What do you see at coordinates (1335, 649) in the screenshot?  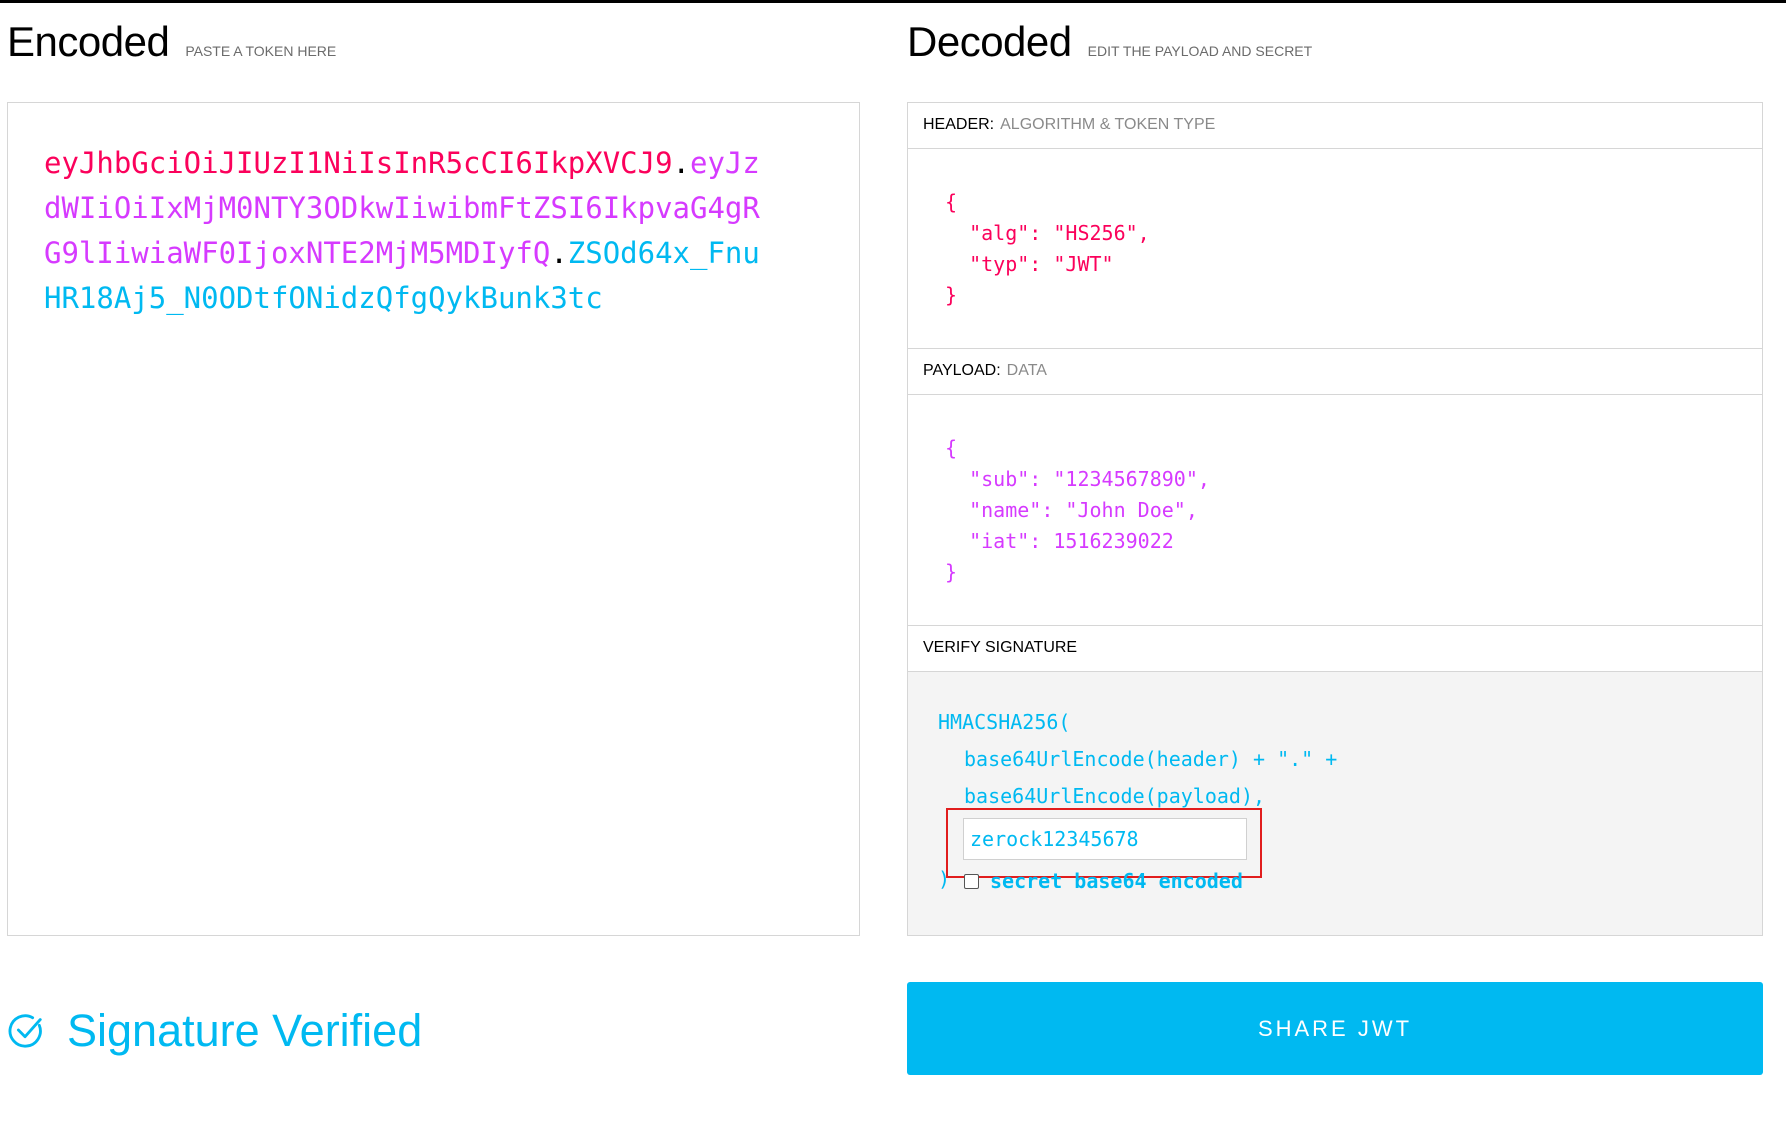 I see `verify-panel-title: VERIFY SIGNATURE` at bounding box center [1335, 649].